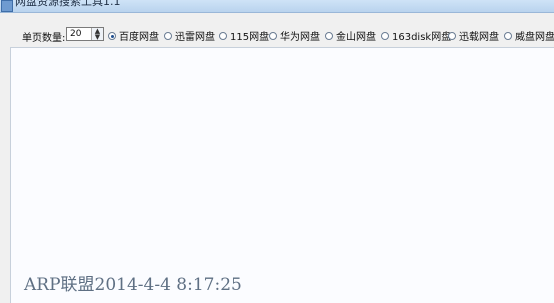  I want to click on count-label: 单页数量:, so click(44, 38).